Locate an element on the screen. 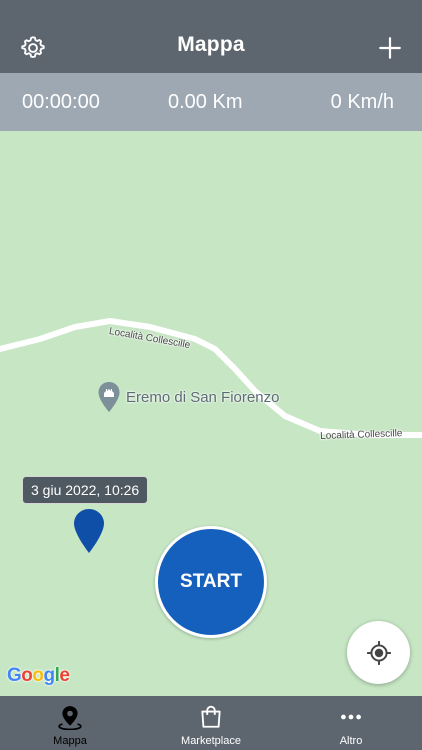 The height and width of the screenshot is (750, 422). speed-value: 0 Km/h is located at coordinates (362, 102).